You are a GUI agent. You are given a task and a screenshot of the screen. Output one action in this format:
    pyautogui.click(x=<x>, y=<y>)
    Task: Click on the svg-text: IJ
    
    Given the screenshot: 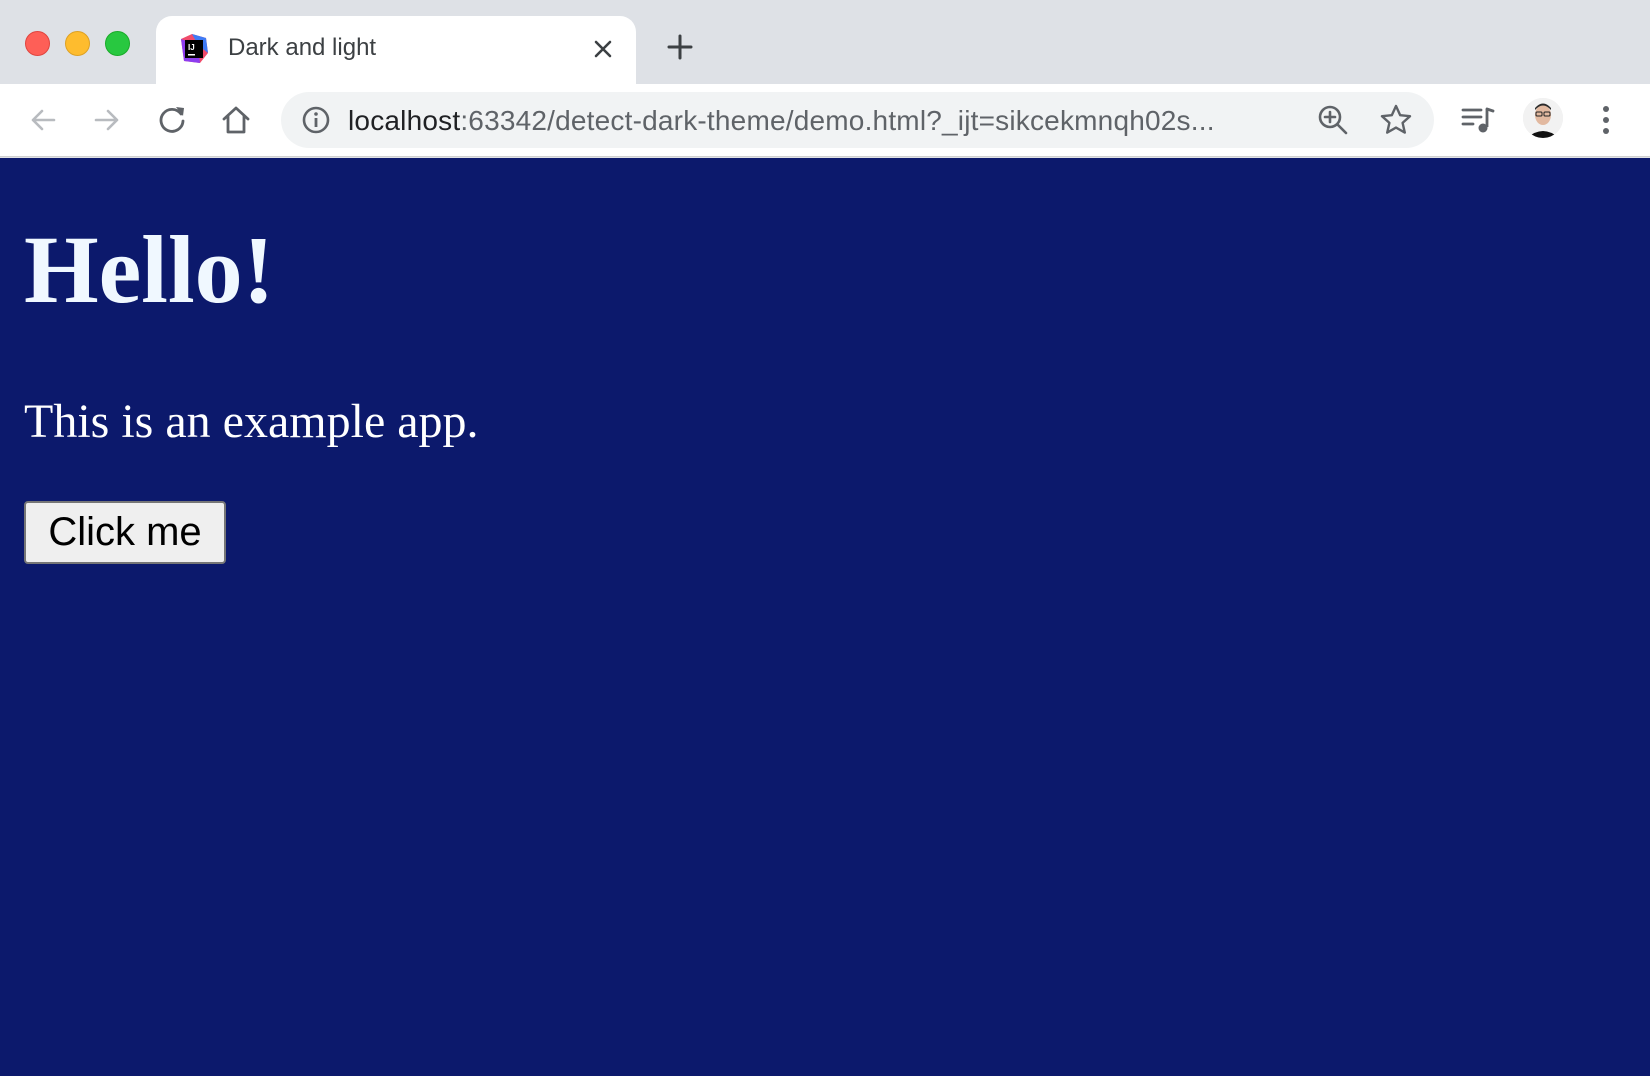 What is the action you would take?
    pyautogui.click(x=191, y=47)
    